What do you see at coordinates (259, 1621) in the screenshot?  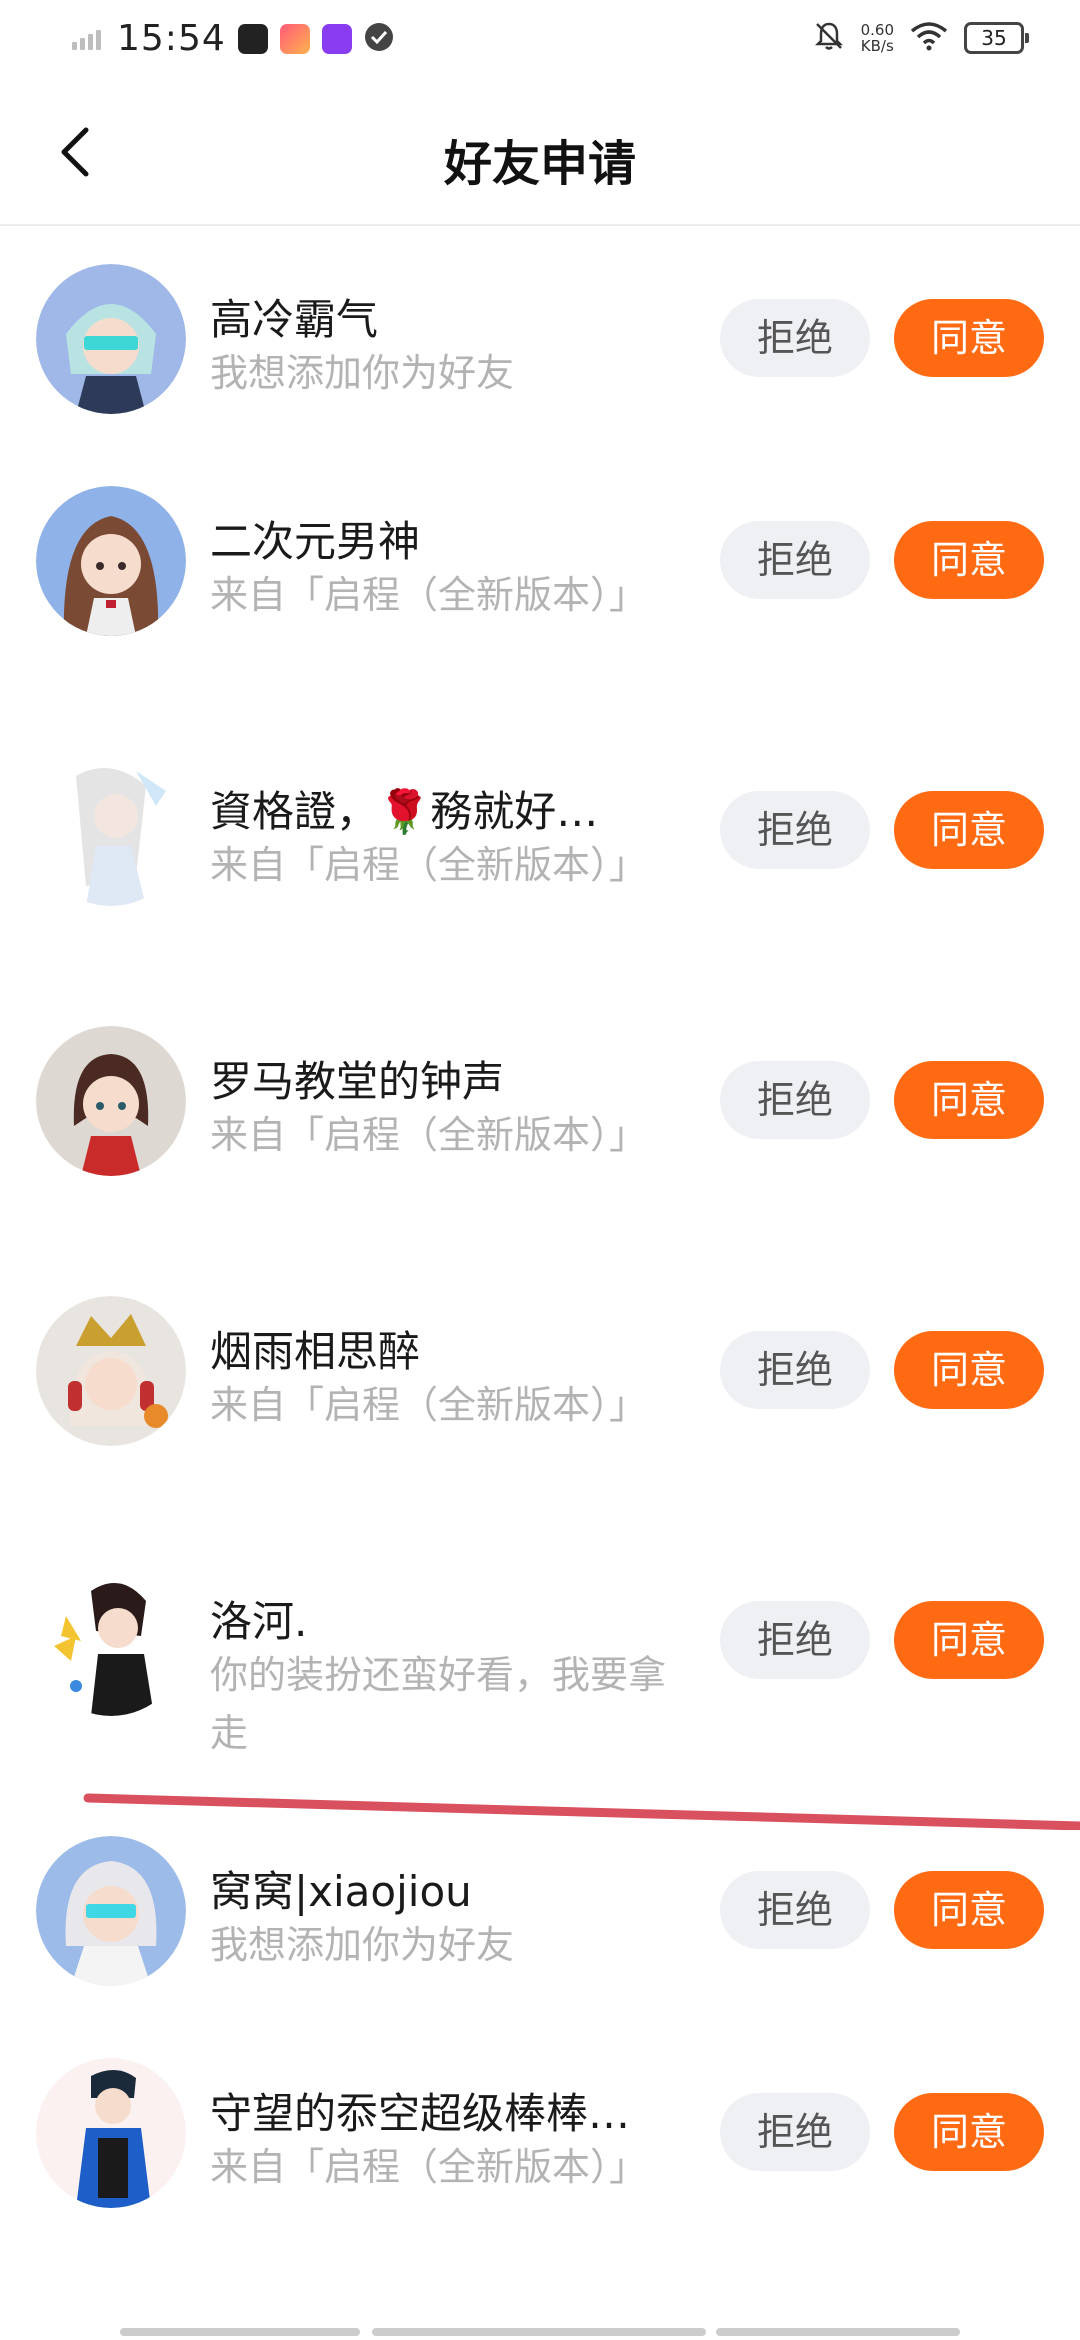 I see `request-name: 洛河.` at bounding box center [259, 1621].